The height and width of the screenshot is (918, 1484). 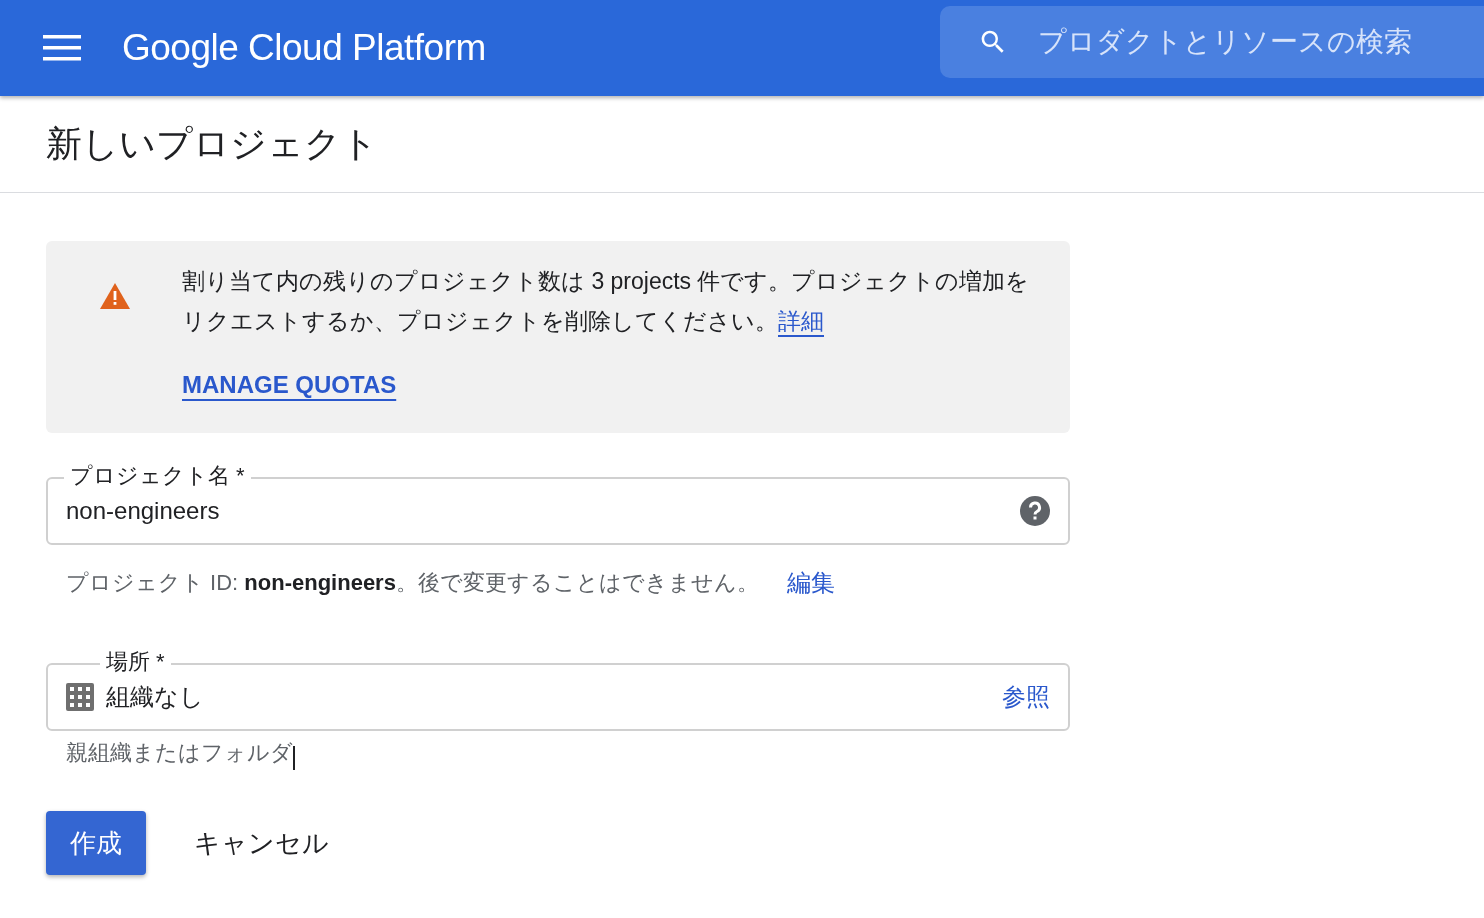 What do you see at coordinates (304, 48) in the screenshot?
I see `app-title: Google Cloud Platform` at bounding box center [304, 48].